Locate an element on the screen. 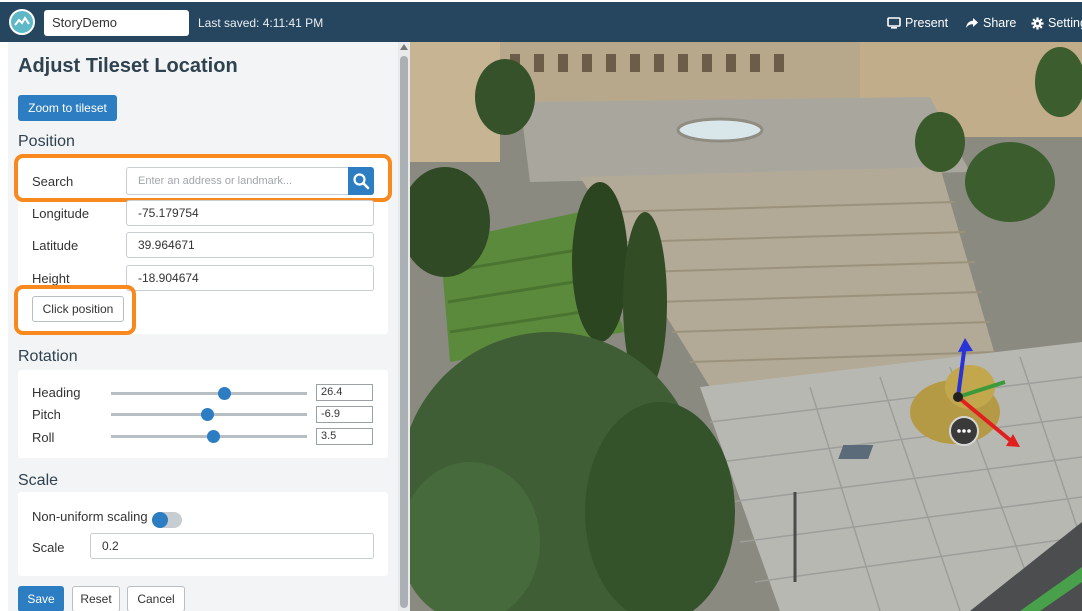 Image resolution: width=1082 pixels, height=611 pixels. scroll-up-arrow-icon is located at coordinates (404, 47).